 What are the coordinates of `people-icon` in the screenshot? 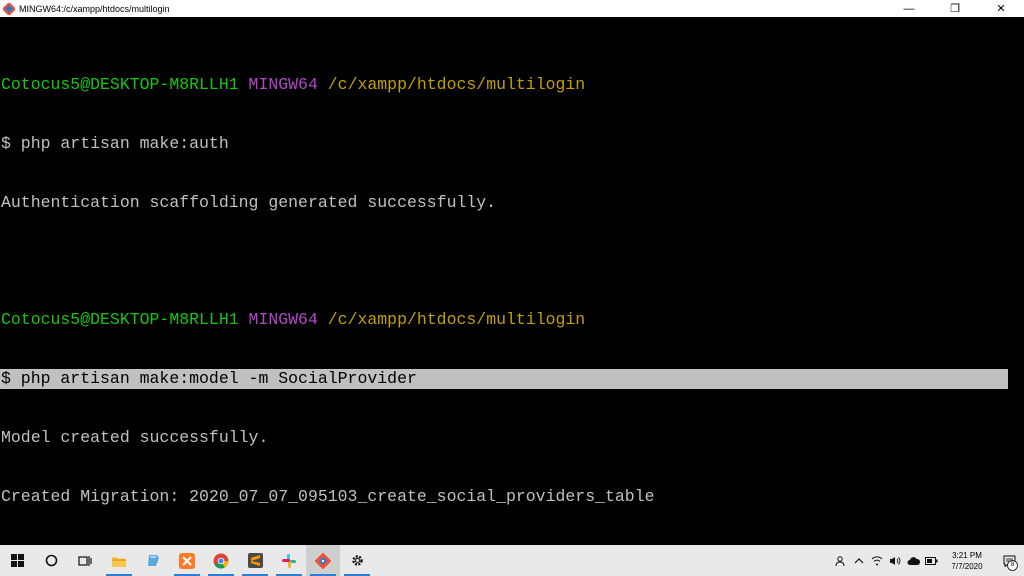 It's located at (841, 560).